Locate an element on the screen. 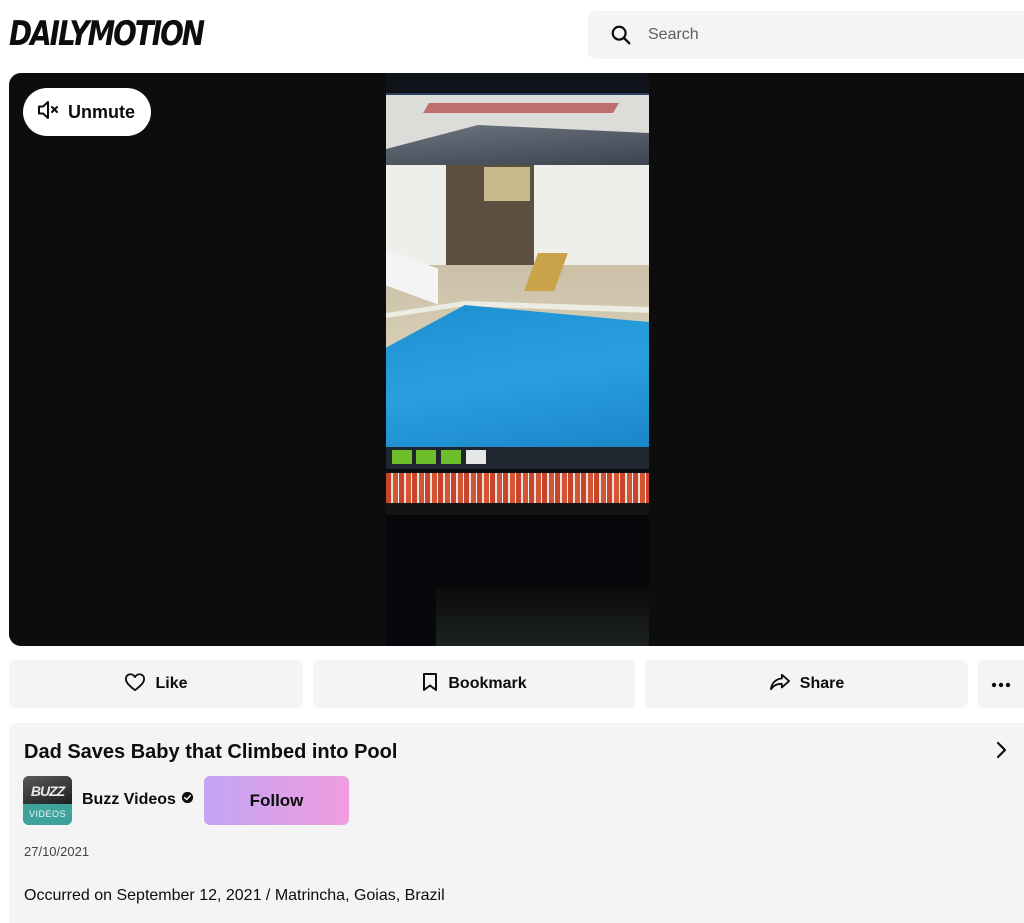  channel-avatar: BUZZ VIDEOS is located at coordinates (47, 800).